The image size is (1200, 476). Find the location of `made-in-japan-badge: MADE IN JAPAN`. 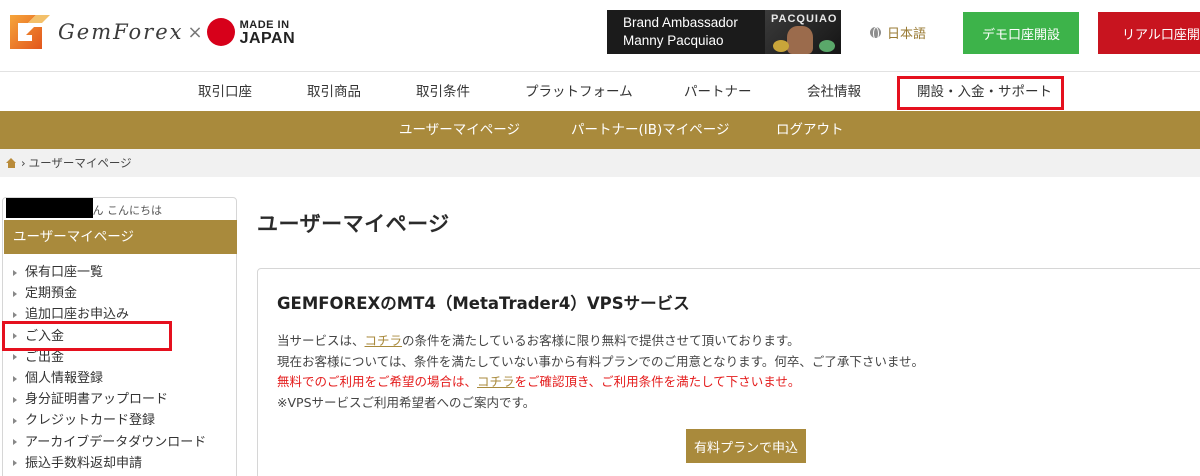

made-in-japan-badge: MADE IN JAPAN is located at coordinates (251, 32).